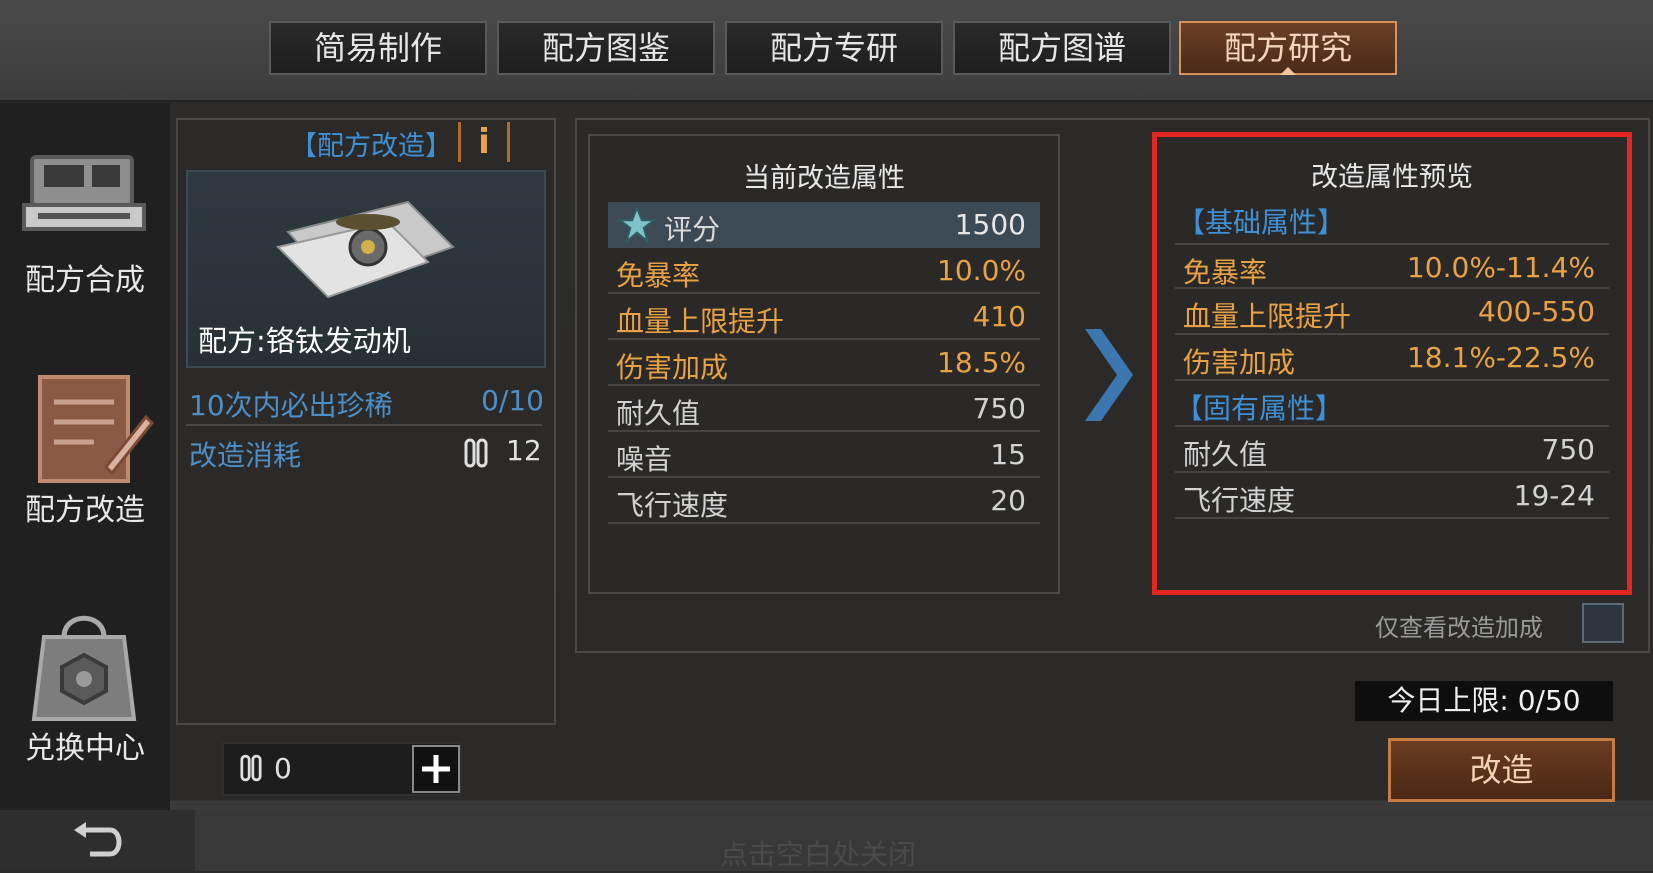 The image size is (1653, 873). I want to click on sidebar-item-recipe-synthesis: 配方合成, so click(85, 218).